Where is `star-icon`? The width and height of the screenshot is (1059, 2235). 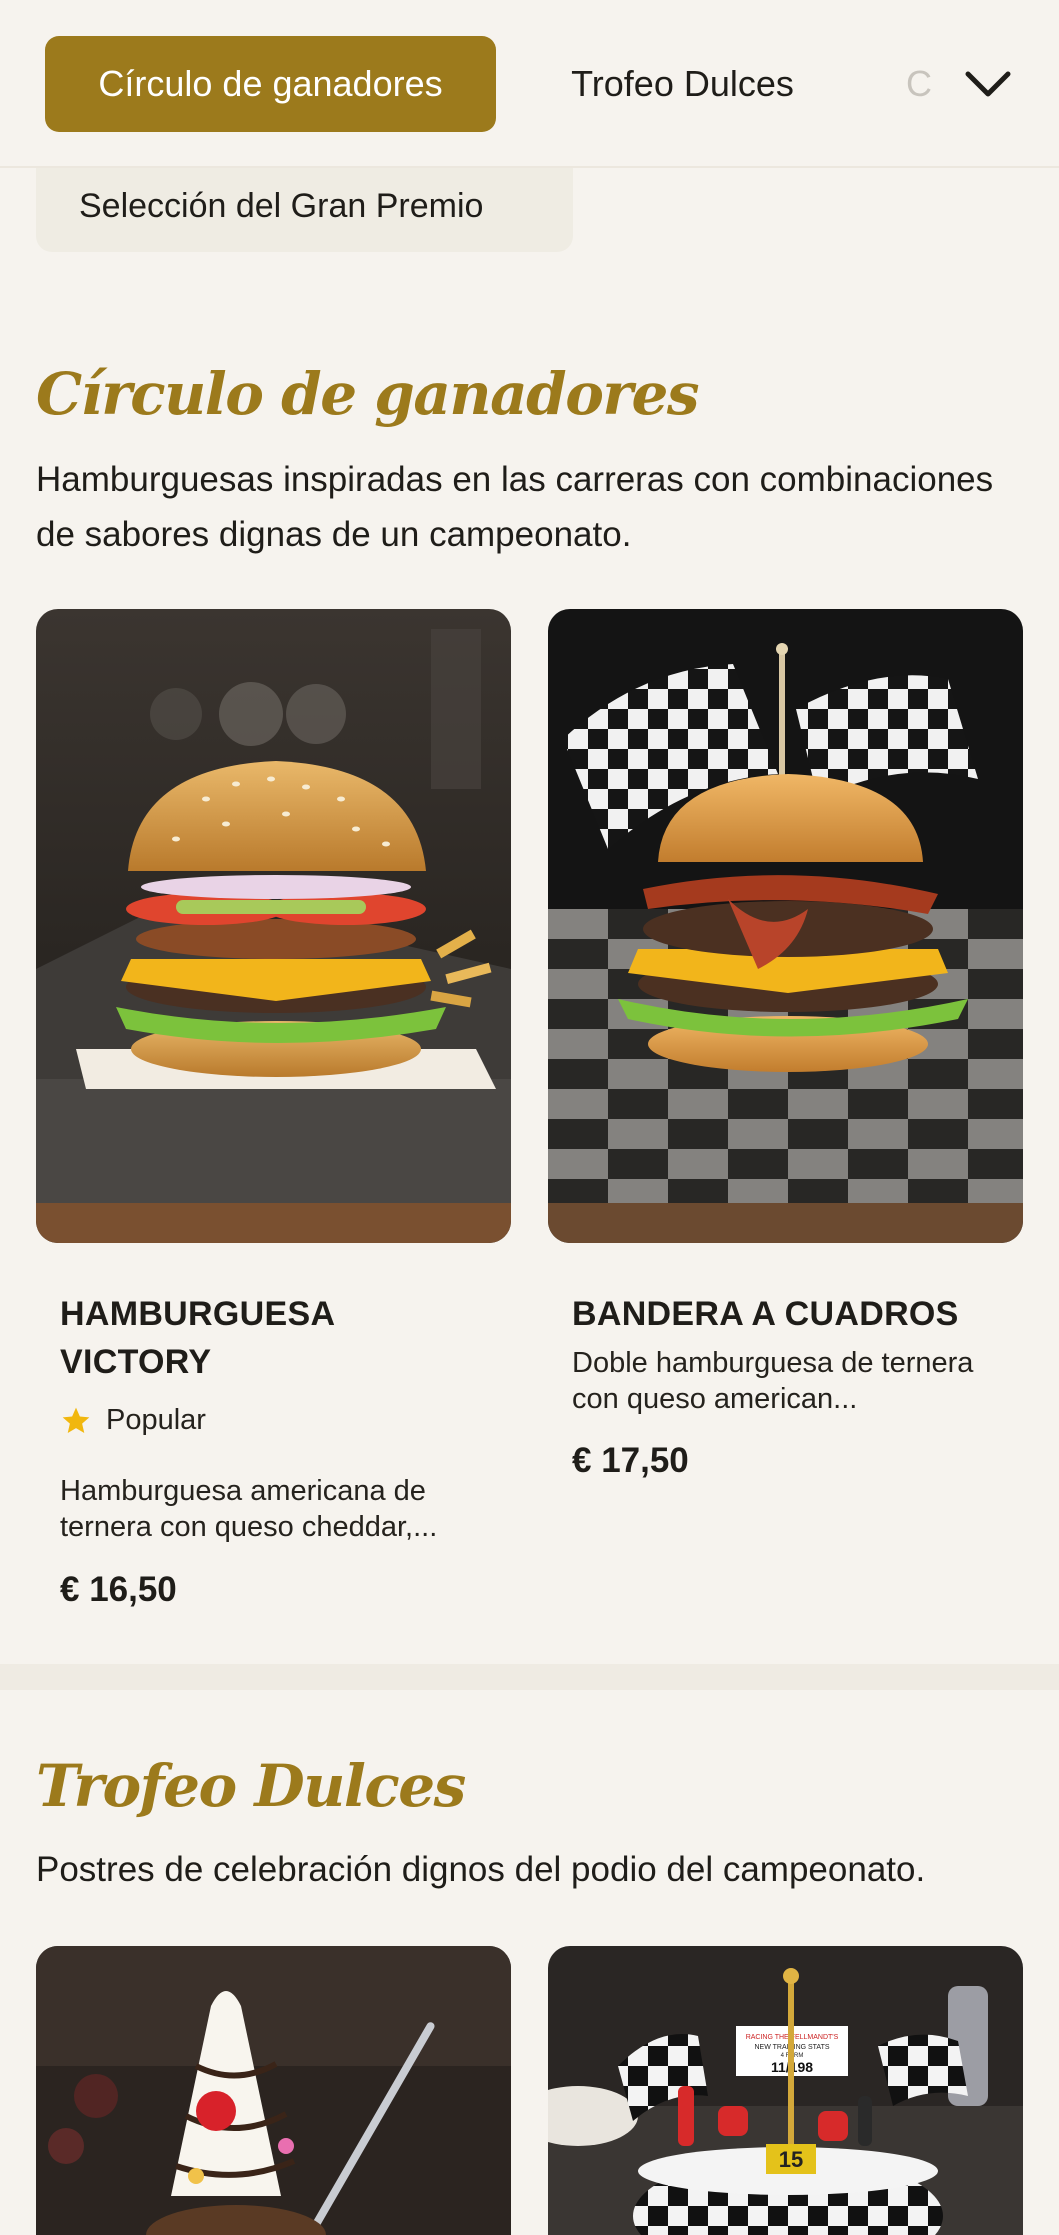 star-icon is located at coordinates (76, 1420).